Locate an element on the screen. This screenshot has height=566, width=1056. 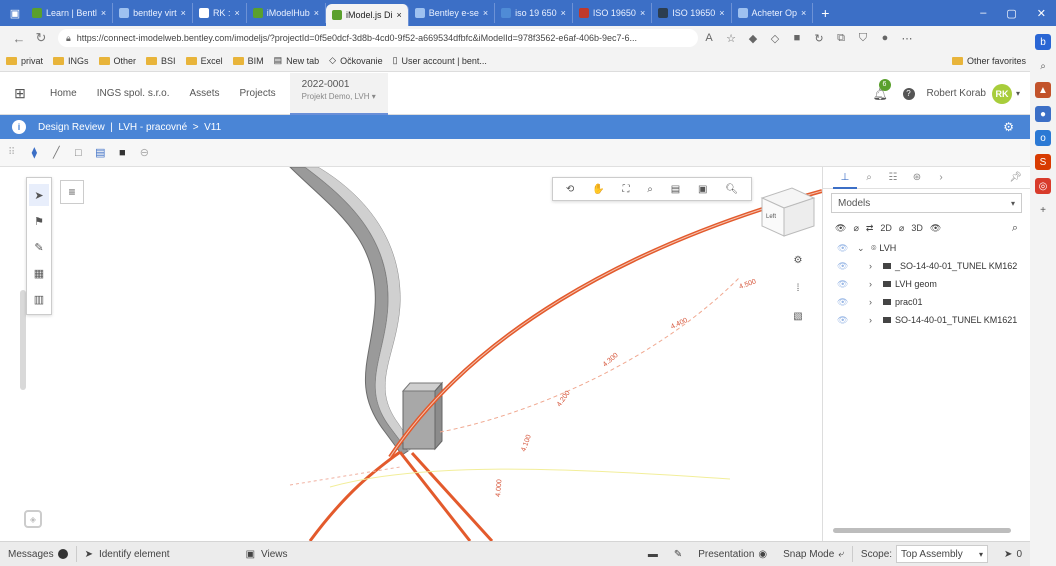
extension-icon: ◆ is located at coordinates (753, 38).